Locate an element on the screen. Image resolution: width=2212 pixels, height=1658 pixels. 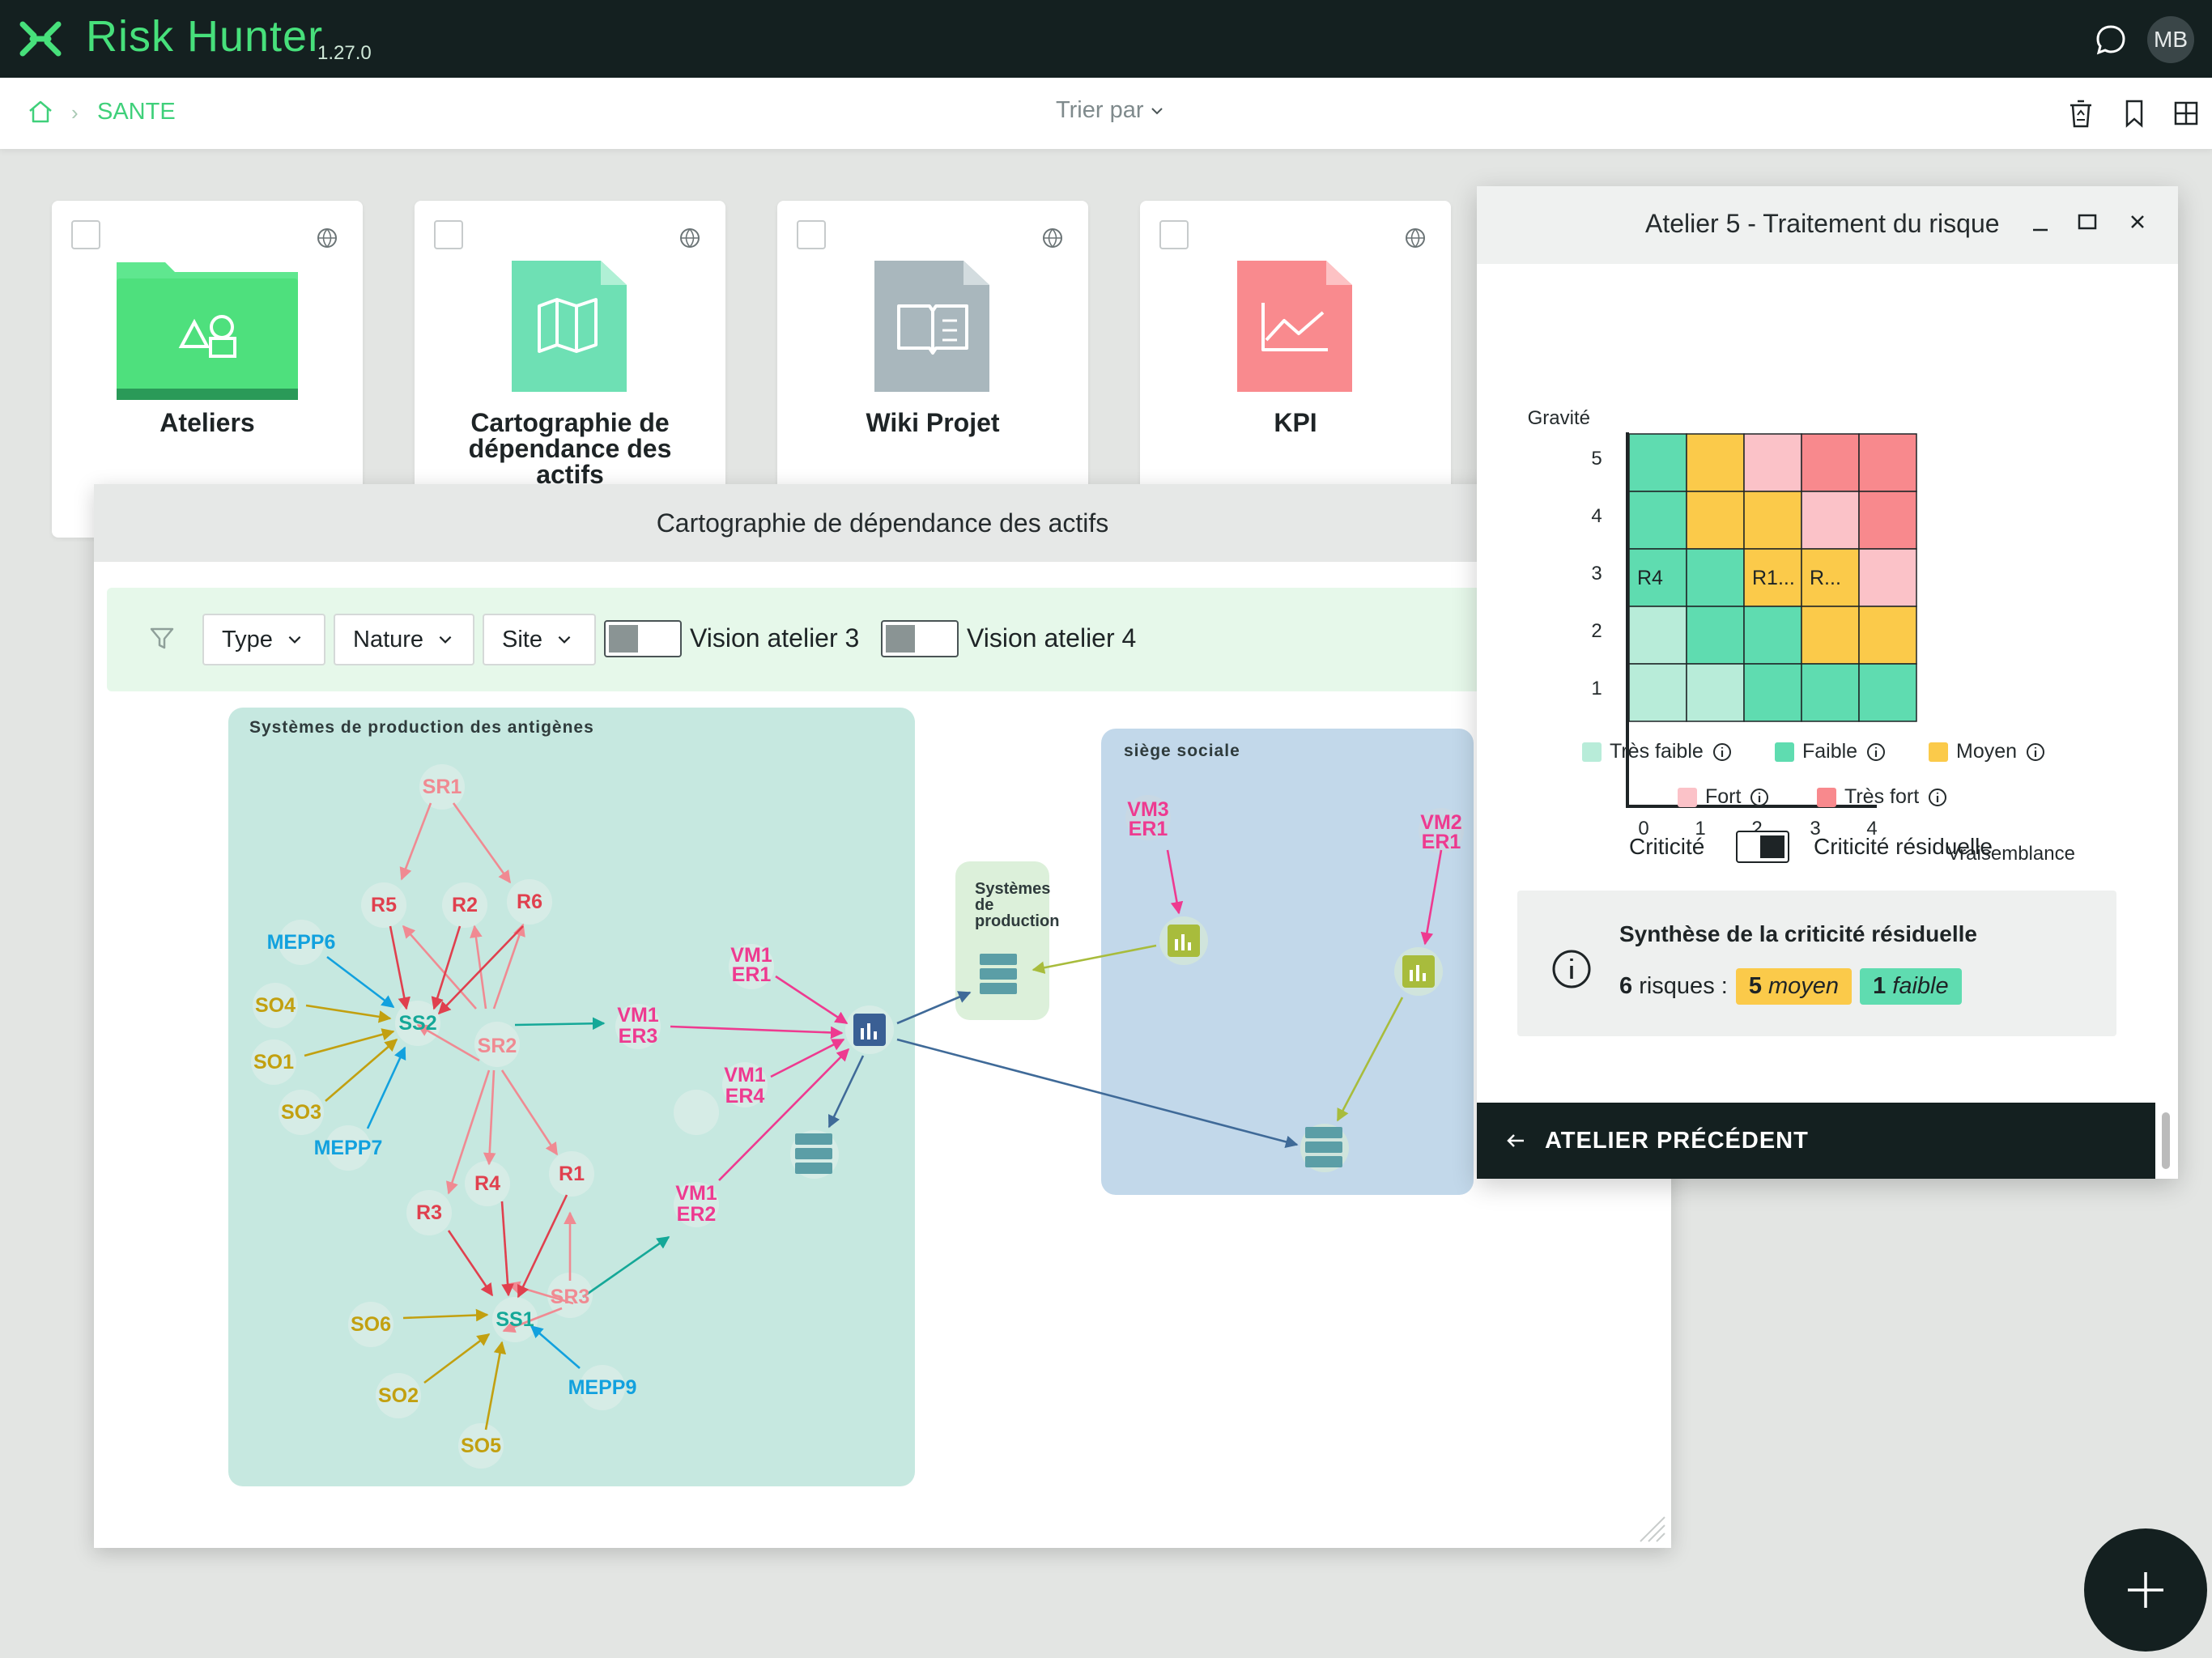
subgroup-label: production is located at coordinates (1017, 921).